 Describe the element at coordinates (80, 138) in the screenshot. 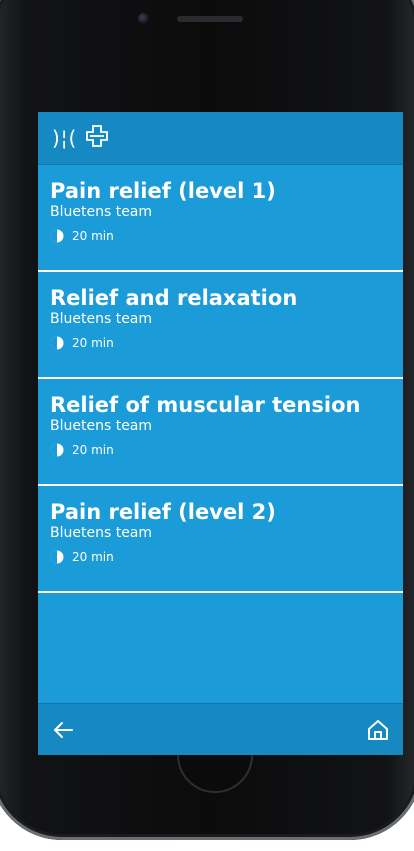

I see `app-logo: )¦(` at that location.